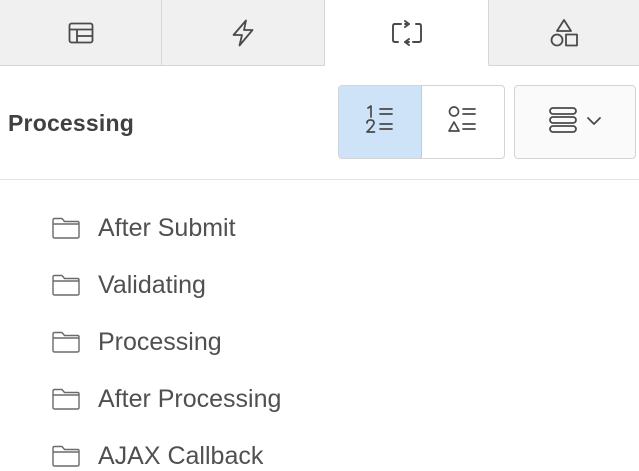  I want to click on layout-icon, so click(81, 33).